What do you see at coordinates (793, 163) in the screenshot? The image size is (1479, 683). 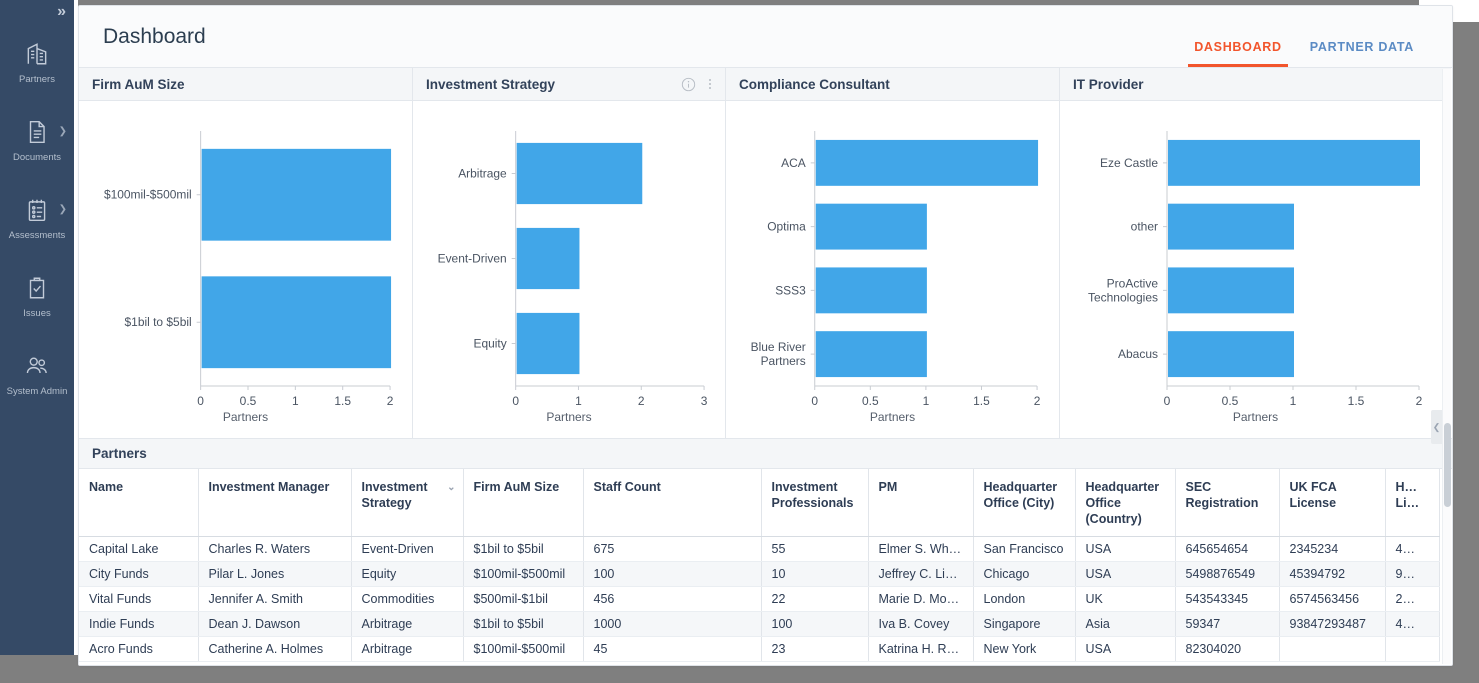 I see `svg-text: ACA` at bounding box center [793, 163].